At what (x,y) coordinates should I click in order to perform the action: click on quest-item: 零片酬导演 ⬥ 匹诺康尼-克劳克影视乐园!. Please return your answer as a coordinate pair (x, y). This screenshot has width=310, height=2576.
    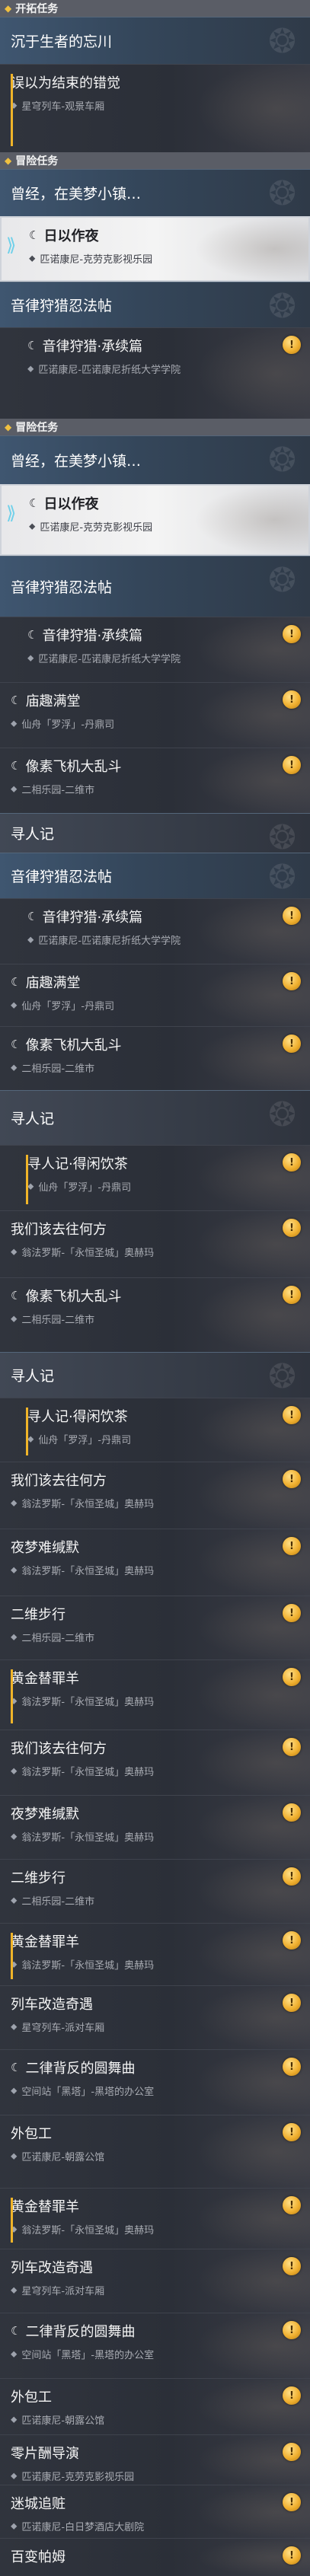
    Looking at the image, I should click on (155, 2459).